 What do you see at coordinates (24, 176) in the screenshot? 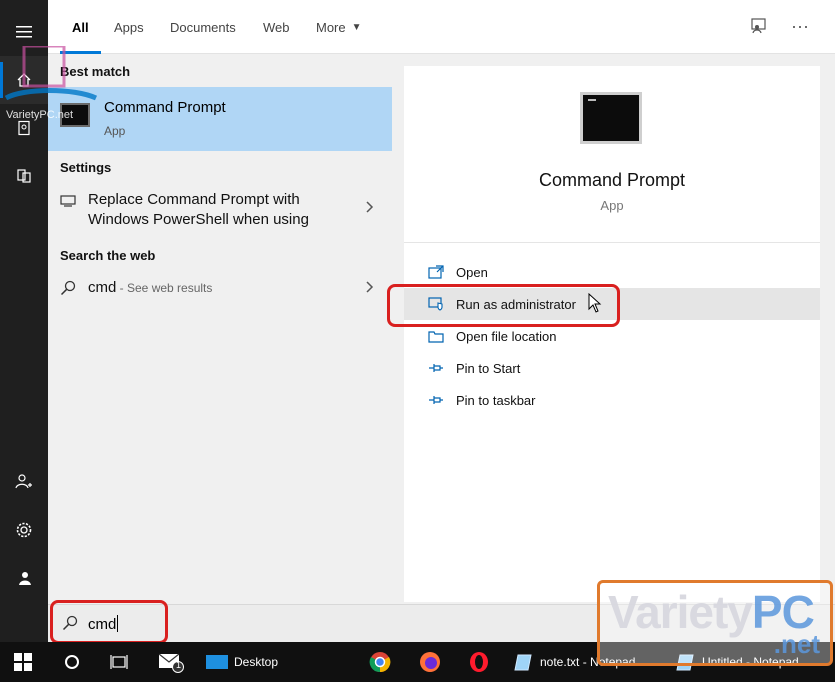
I see `apps-icon` at bounding box center [24, 176].